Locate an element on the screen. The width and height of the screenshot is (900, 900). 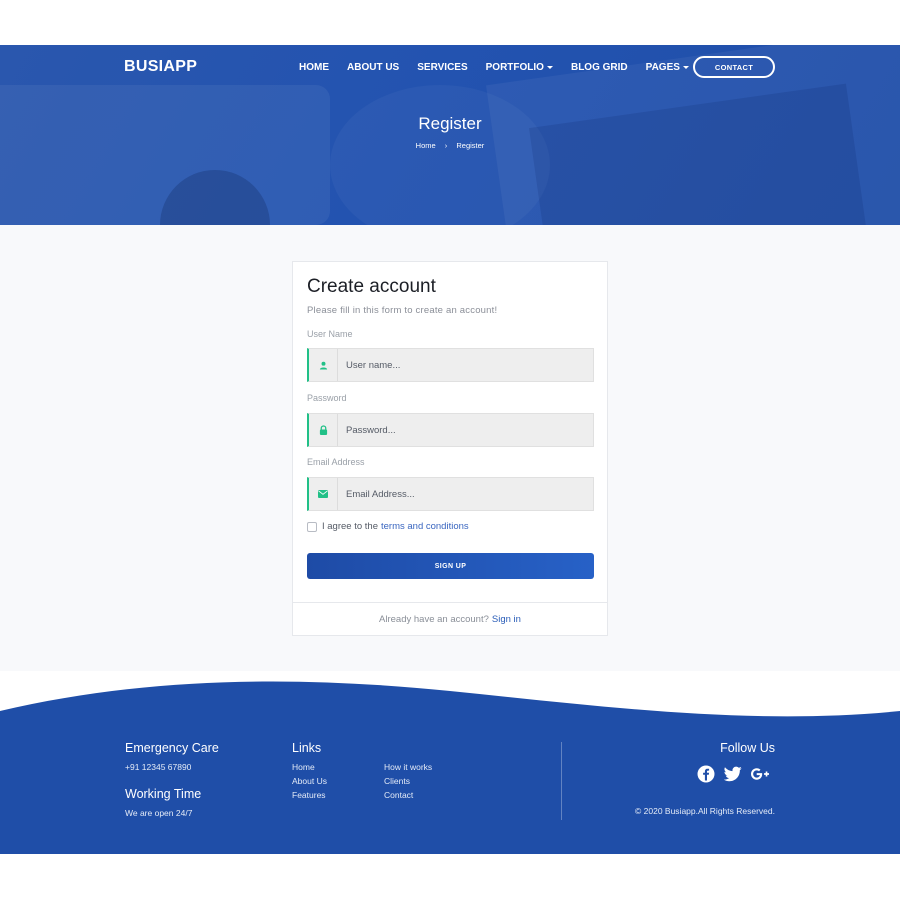
signin-prompt: Already have an account? is located at coordinates (434, 619).